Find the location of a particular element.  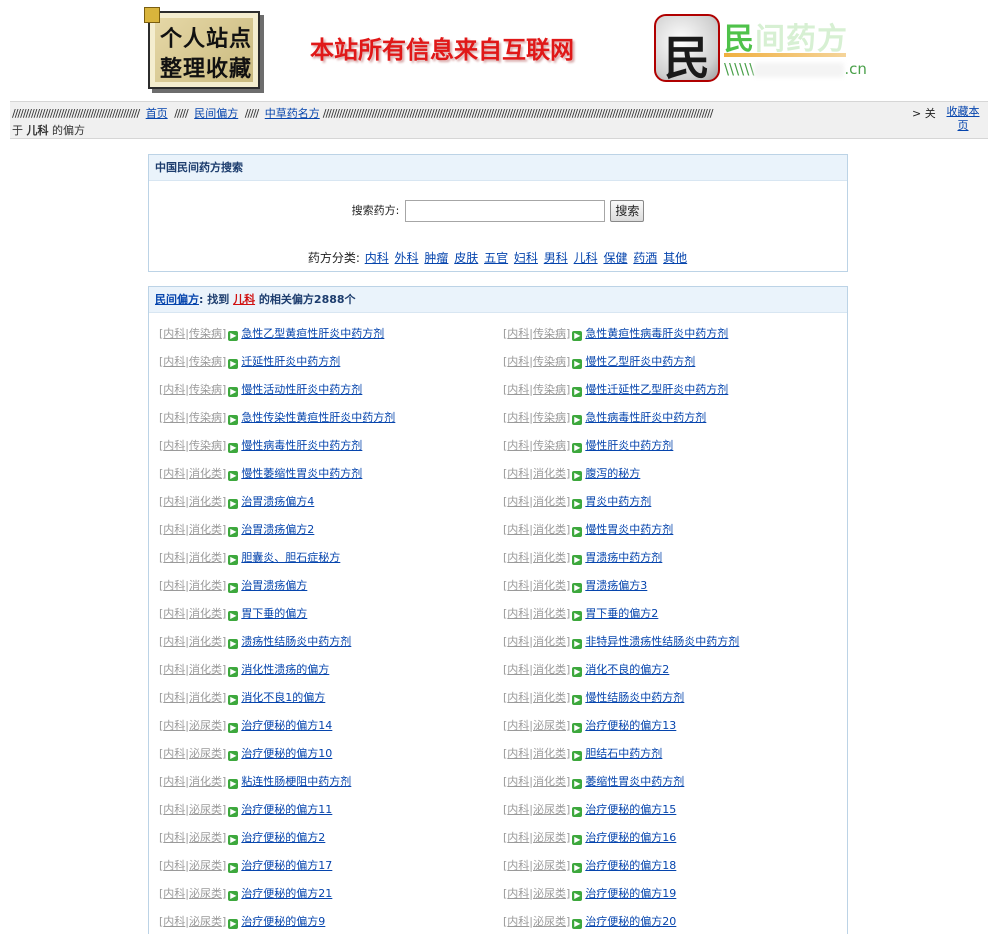

item-title-link: 治疗便秘的偏方19 is located at coordinates (630, 893).